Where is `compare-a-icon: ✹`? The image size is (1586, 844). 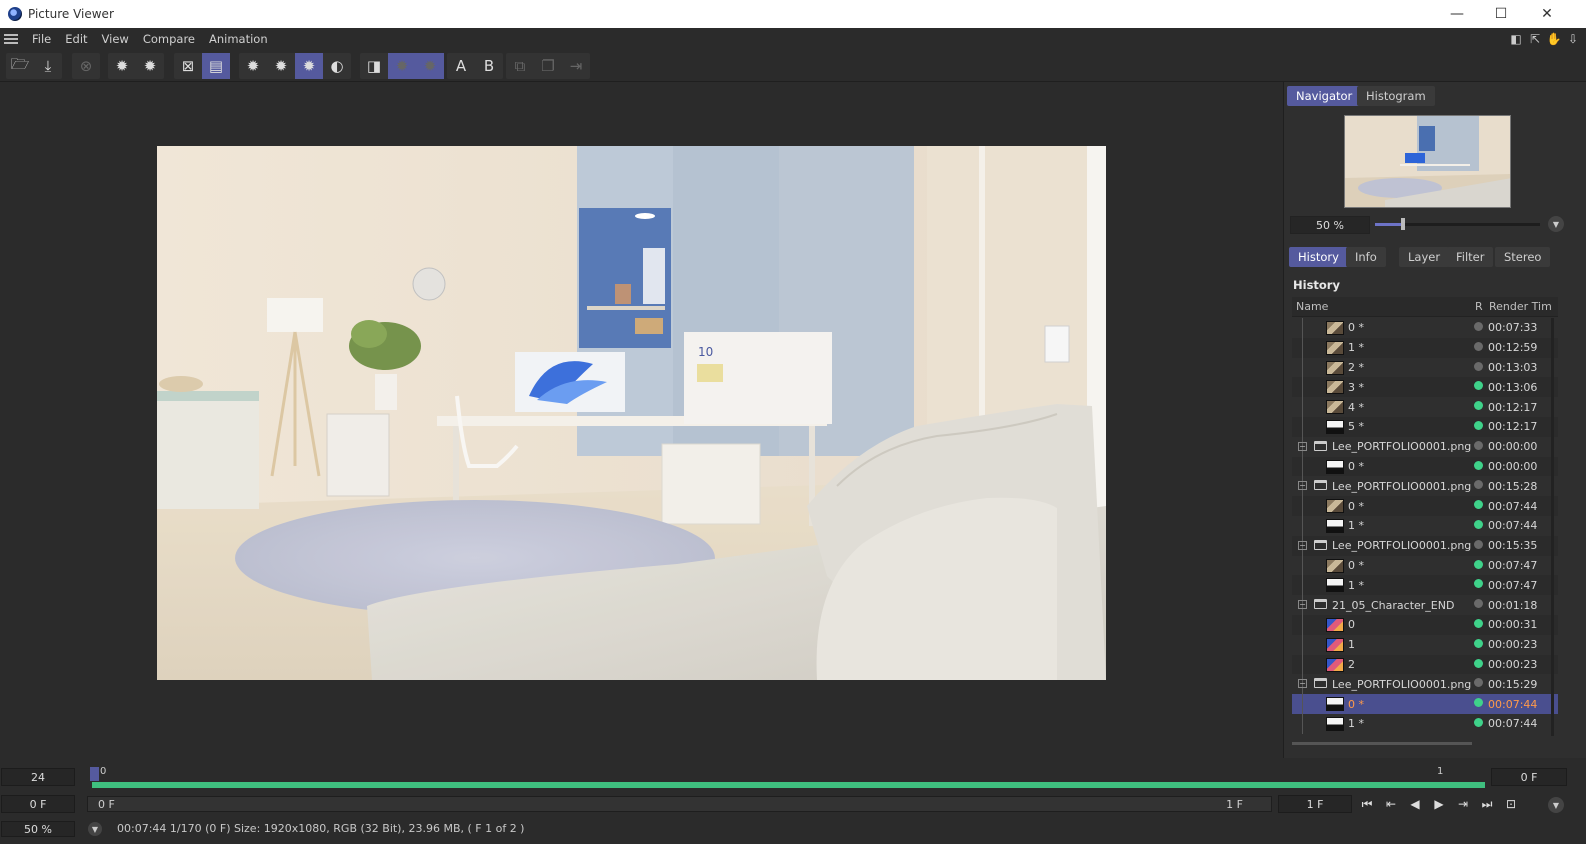 compare-a-icon: ✹ is located at coordinates (402, 66).